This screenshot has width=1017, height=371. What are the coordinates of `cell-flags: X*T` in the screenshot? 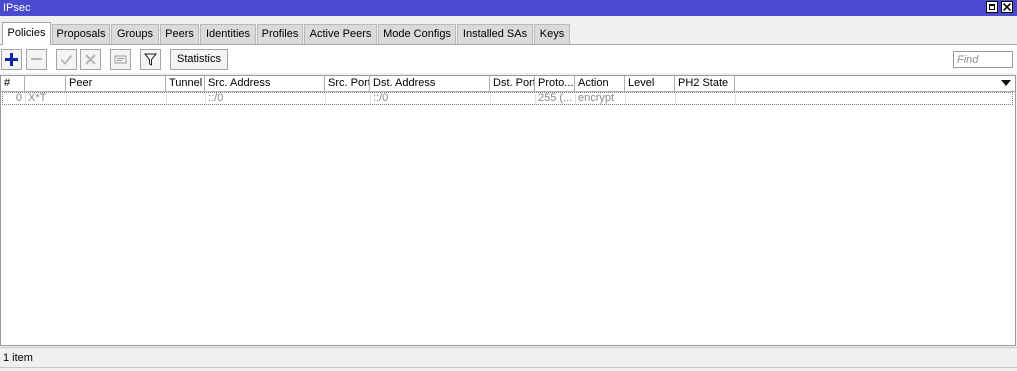 It's located at (46, 98).